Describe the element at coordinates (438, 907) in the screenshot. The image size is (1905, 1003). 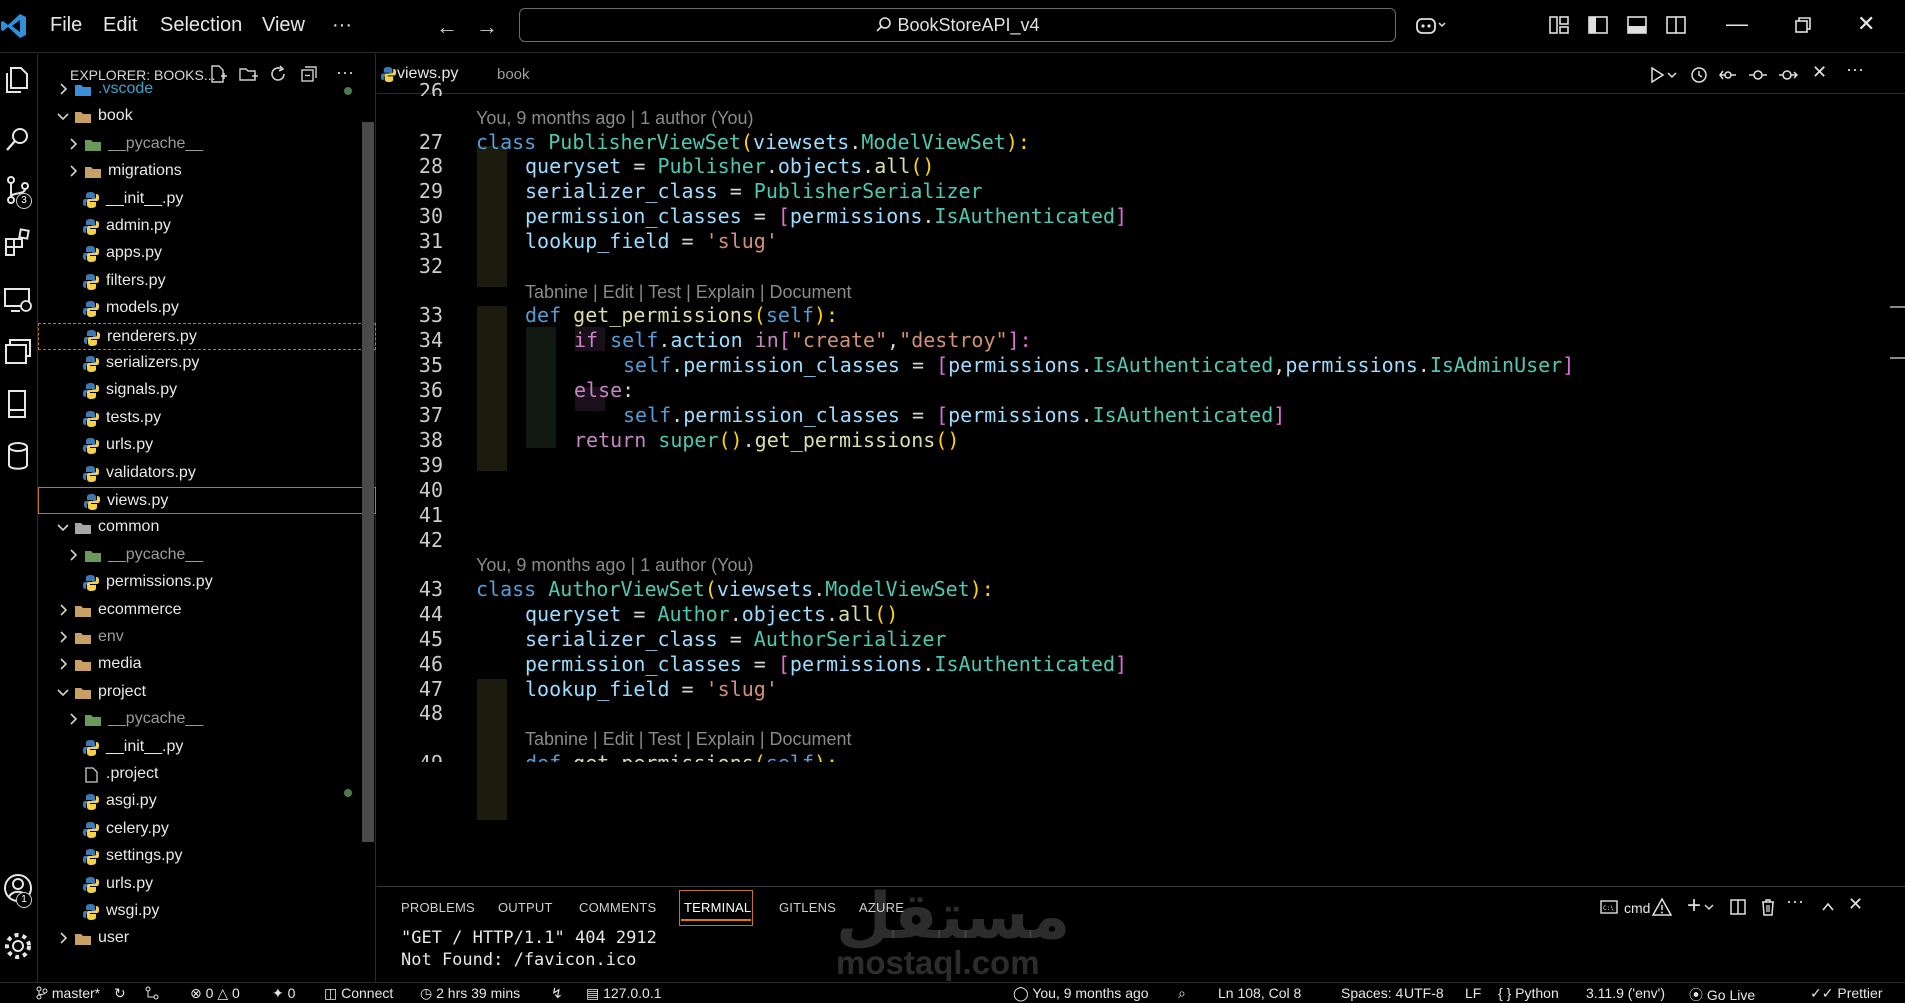
I see `tab-problems: PROBLEMS` at that location.